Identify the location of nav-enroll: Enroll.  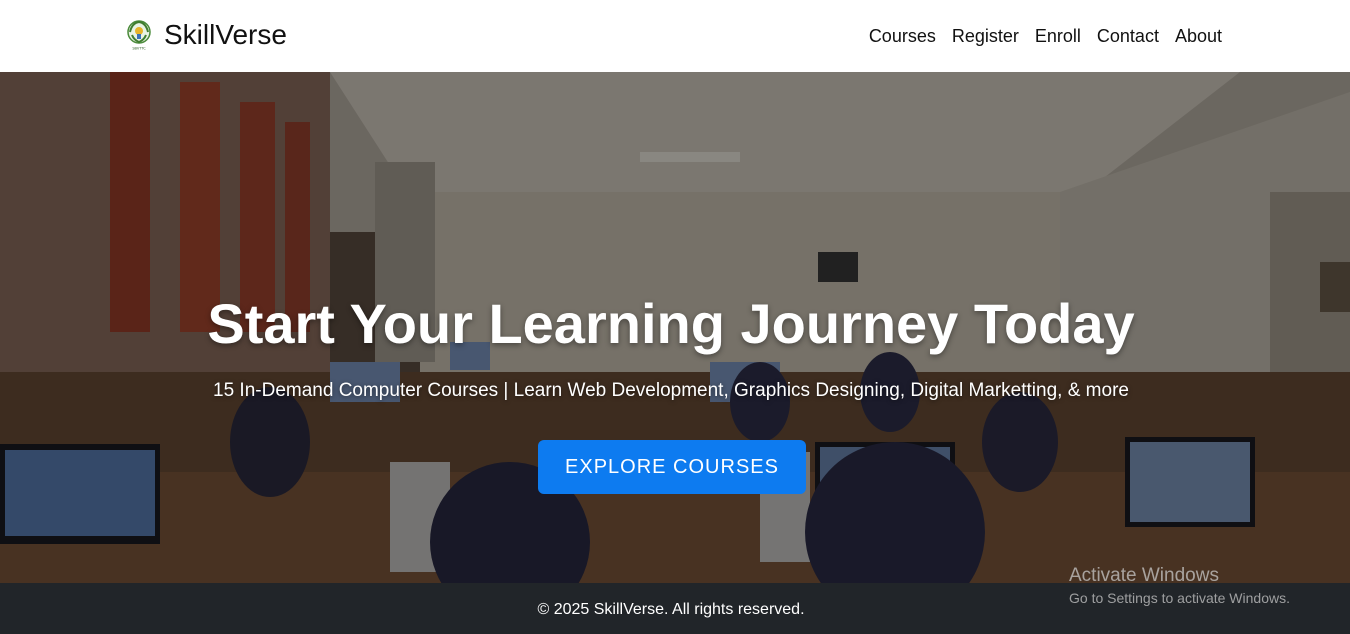
(1058, 36).